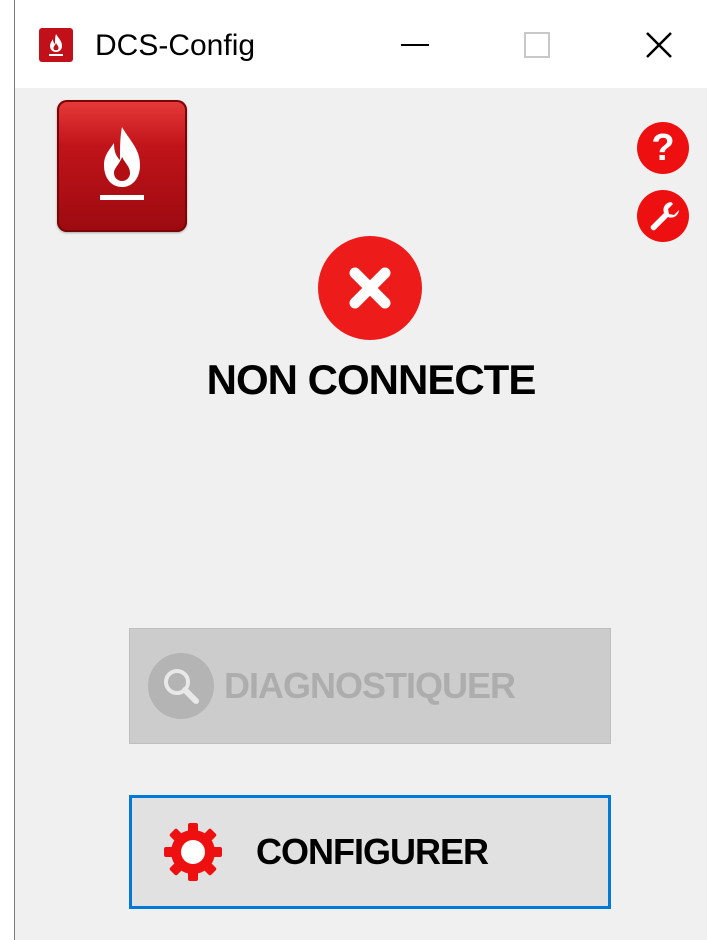 The image size is (707, 940). I want to click on magnifier-icon, so click(181, 686).